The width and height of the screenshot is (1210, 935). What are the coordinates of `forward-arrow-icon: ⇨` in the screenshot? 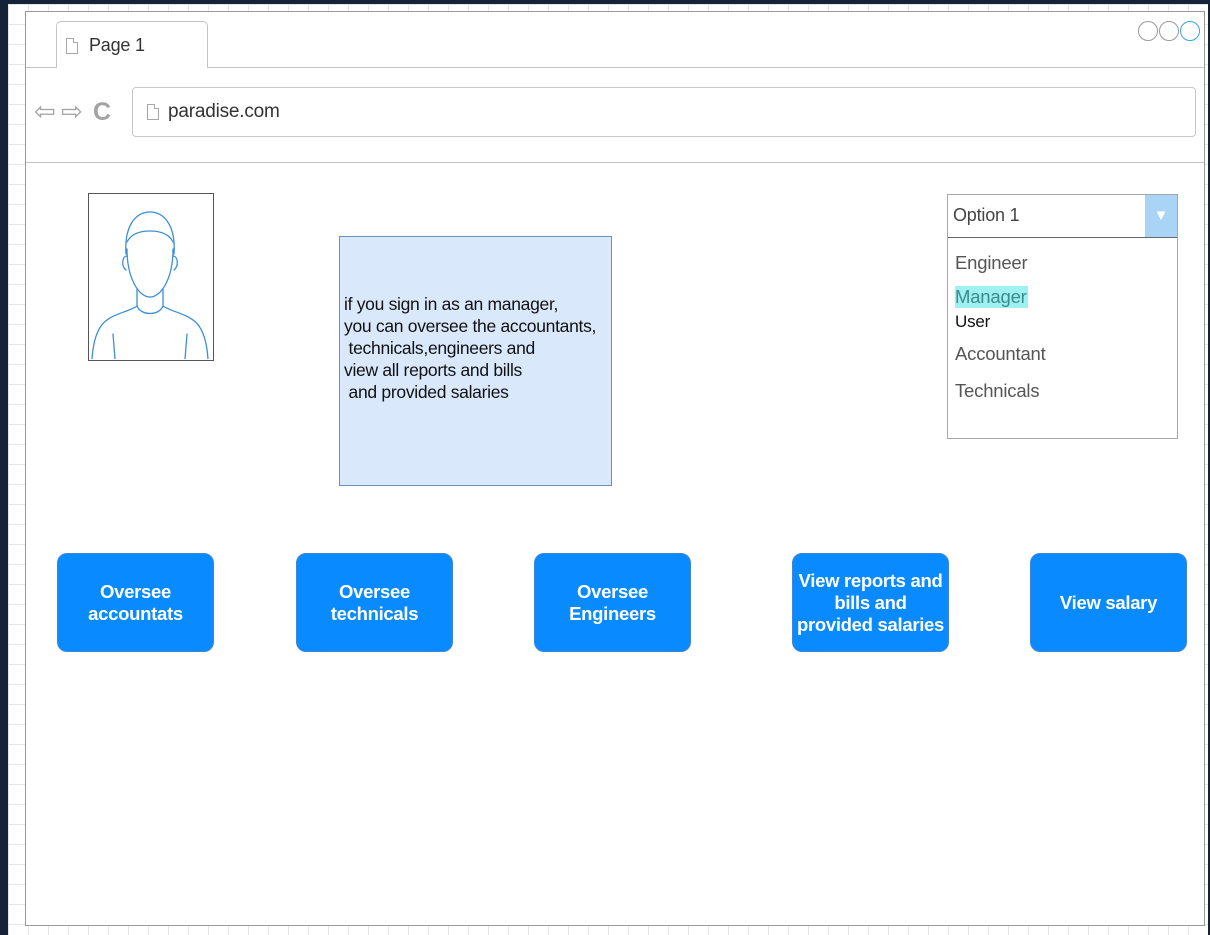 It's located at (72, 111).